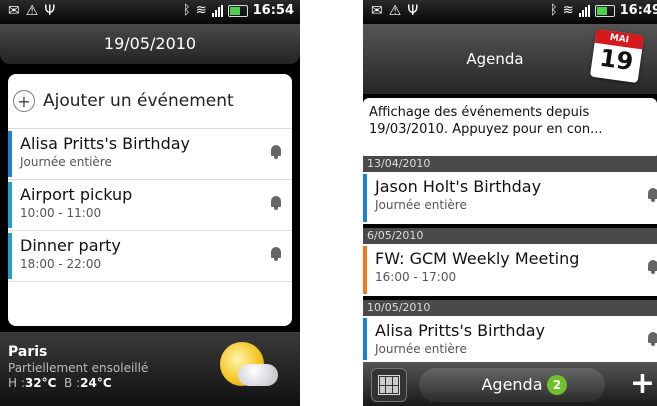 The width and height of the screenshot is (657, 406). What do you see at coordinates (40, 383) in the screenshot?
I see `high-temp: 32°C` at bounding box center [40, 383].